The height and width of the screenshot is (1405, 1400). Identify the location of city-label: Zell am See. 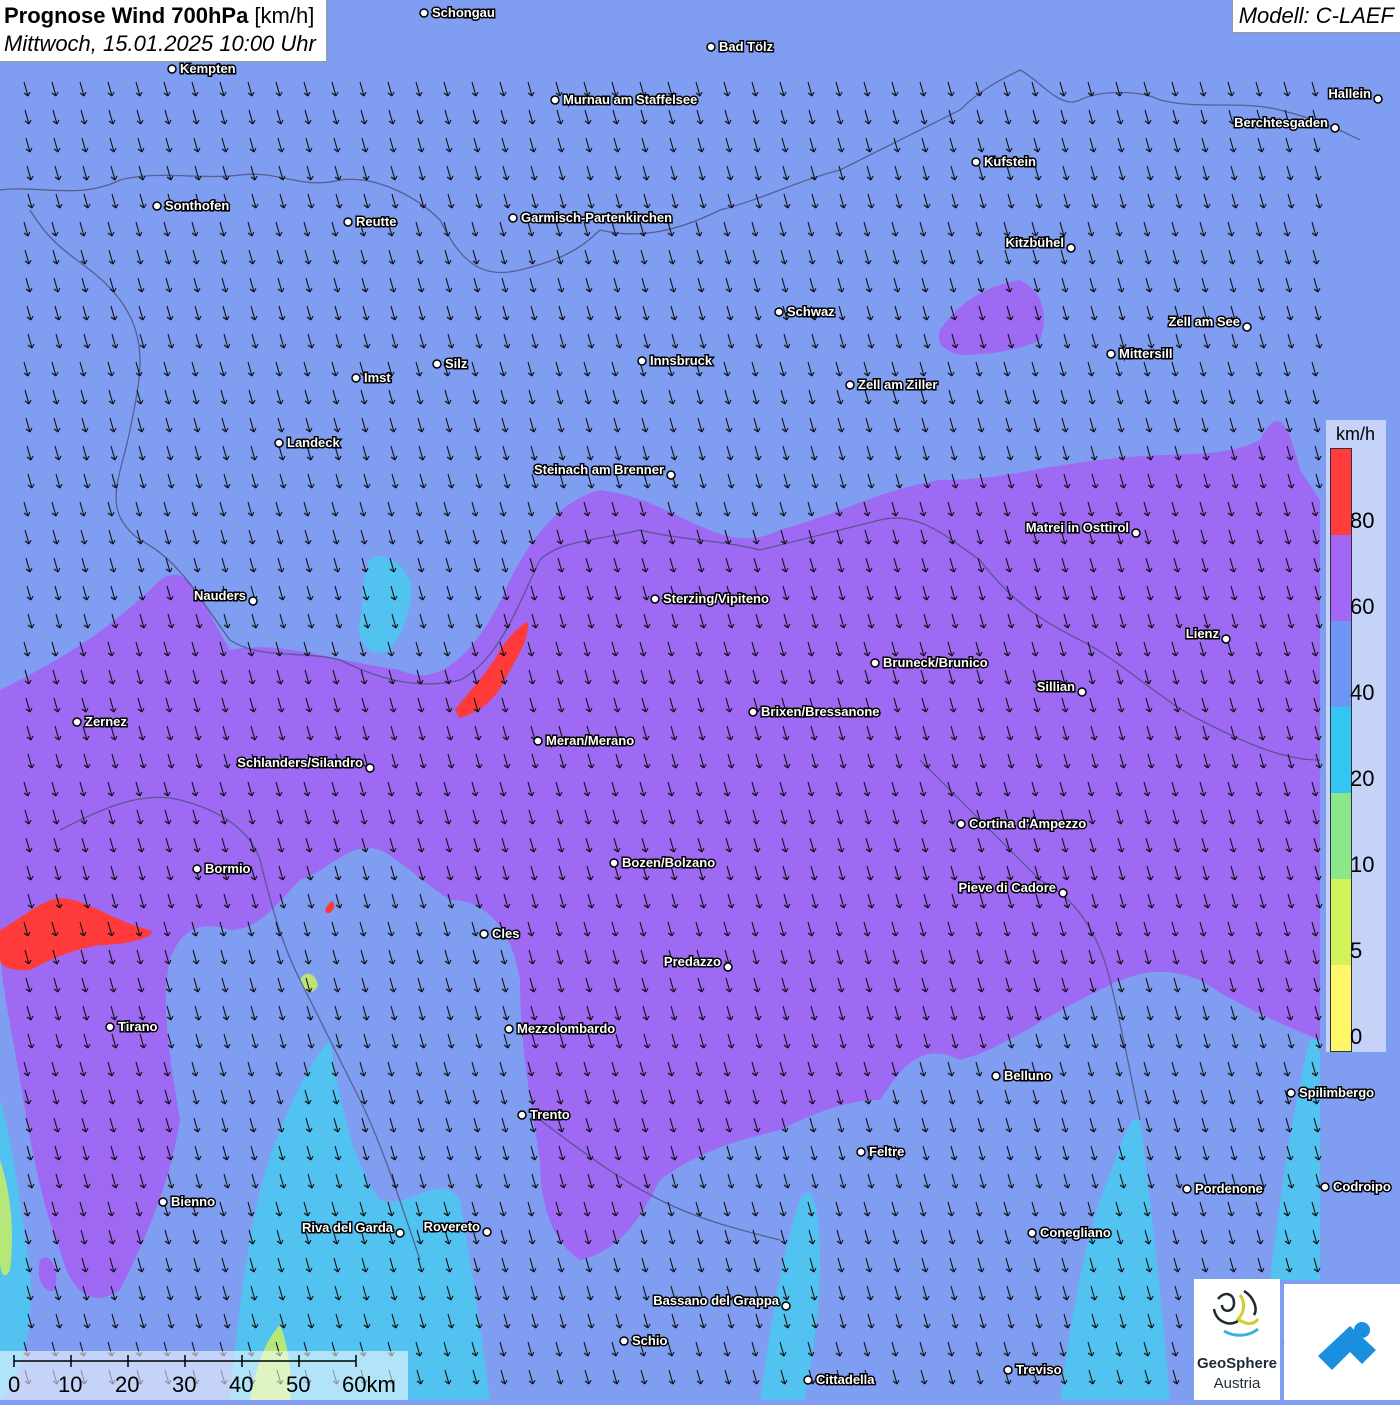
(1204, 321).